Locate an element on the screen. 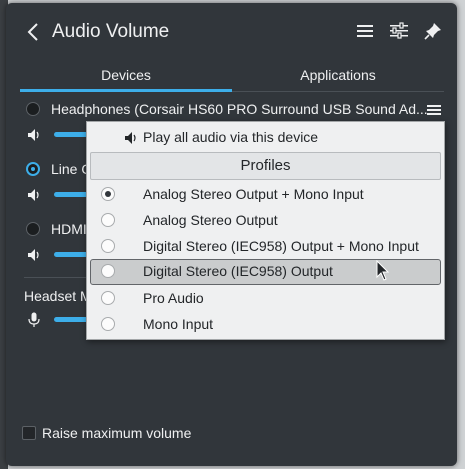 The width and height of the screenshot is (465, 469). menu-item-profile: Pro Audio is located at coordinates (265, 299).